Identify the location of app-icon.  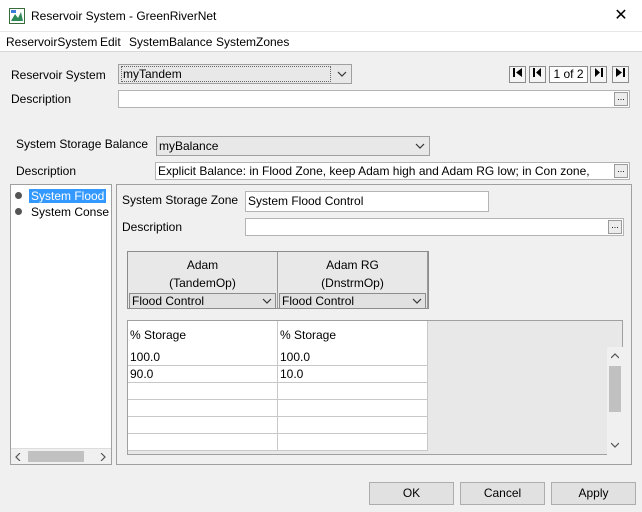
(17, 16).